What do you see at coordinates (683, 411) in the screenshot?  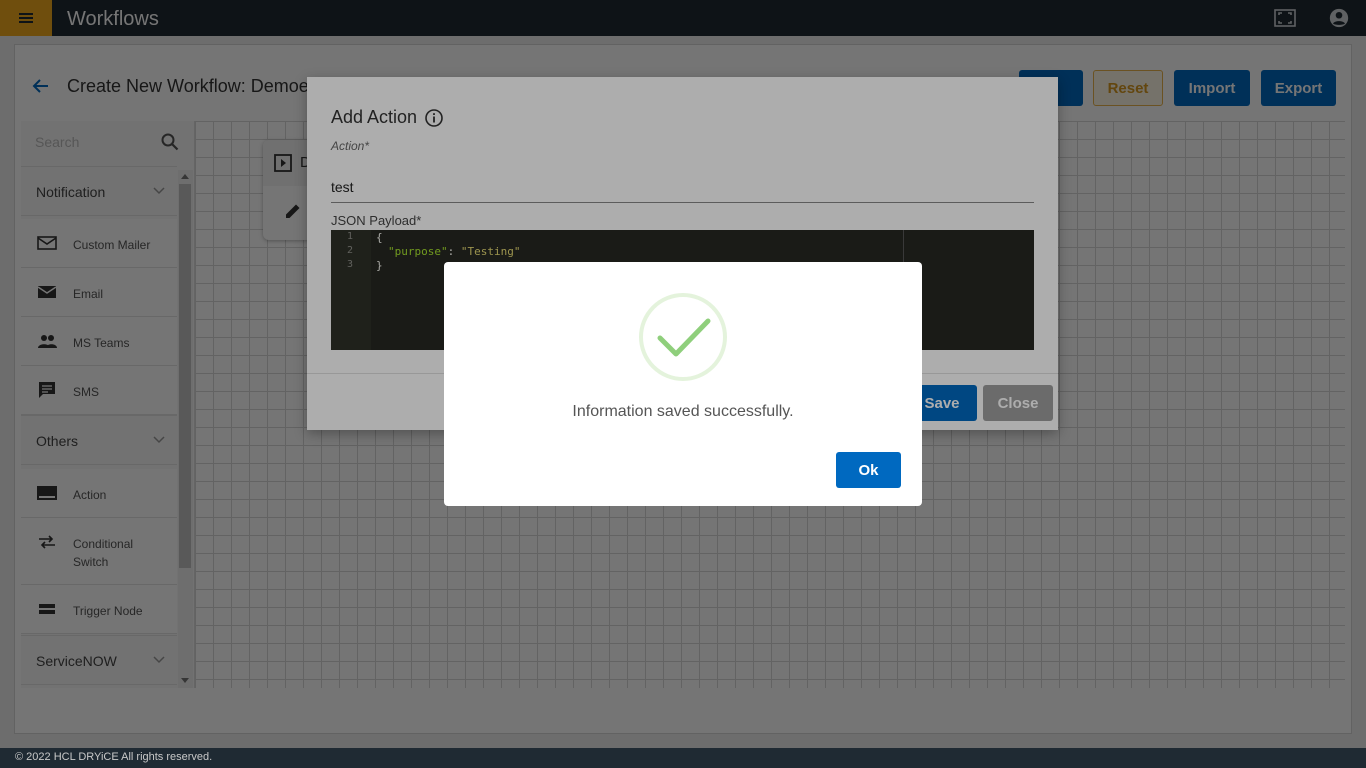 I see `success-message: Information saved successfully.` at bounding box center [683, 411].